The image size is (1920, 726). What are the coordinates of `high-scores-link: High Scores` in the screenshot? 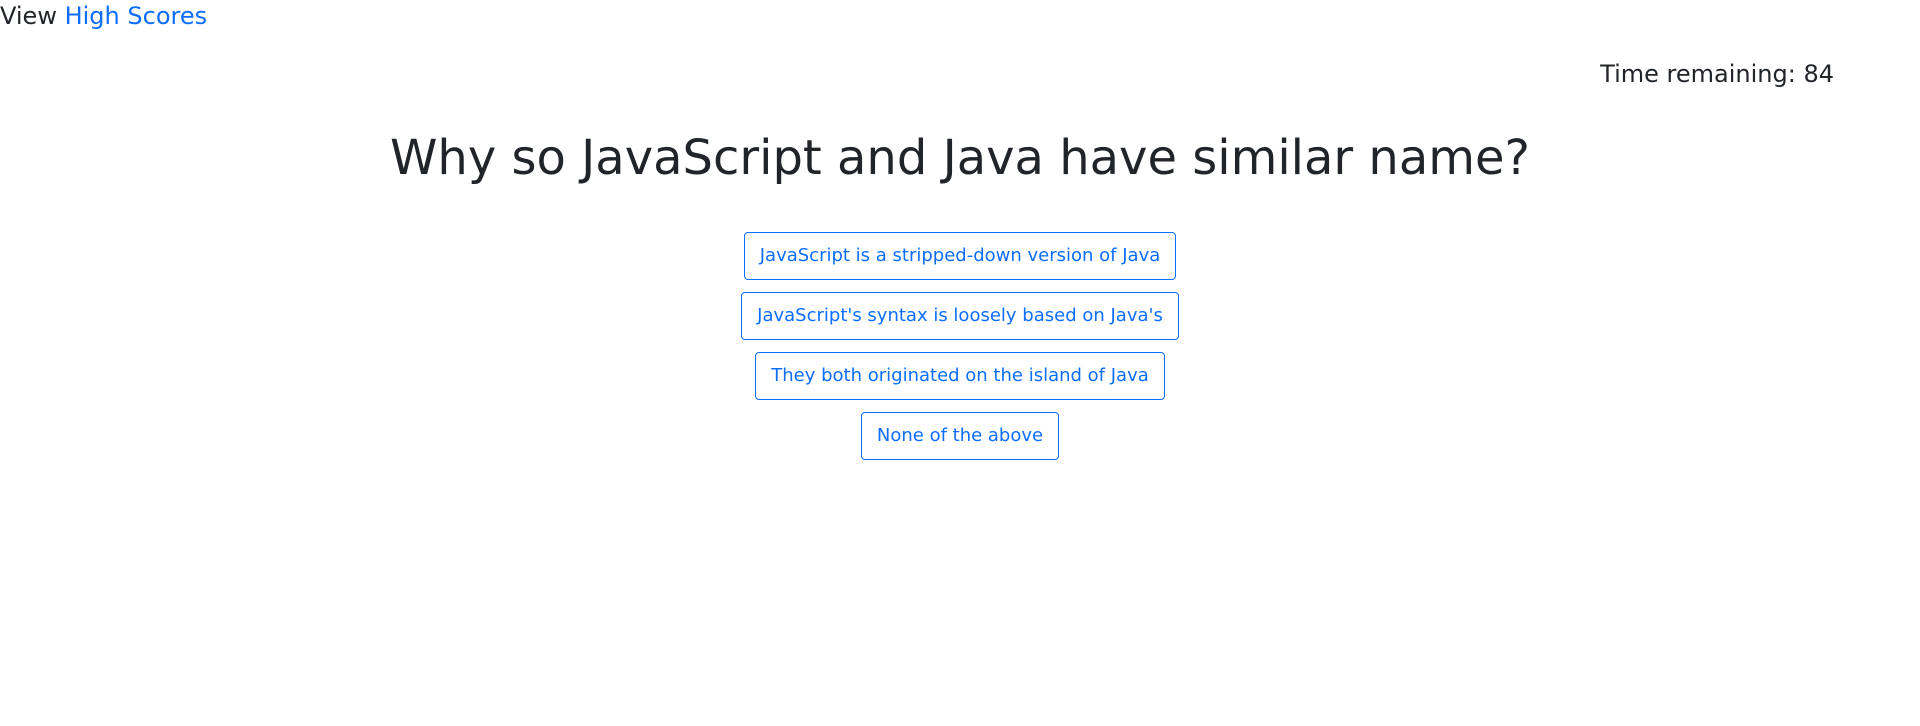 It's located at (136, 16).